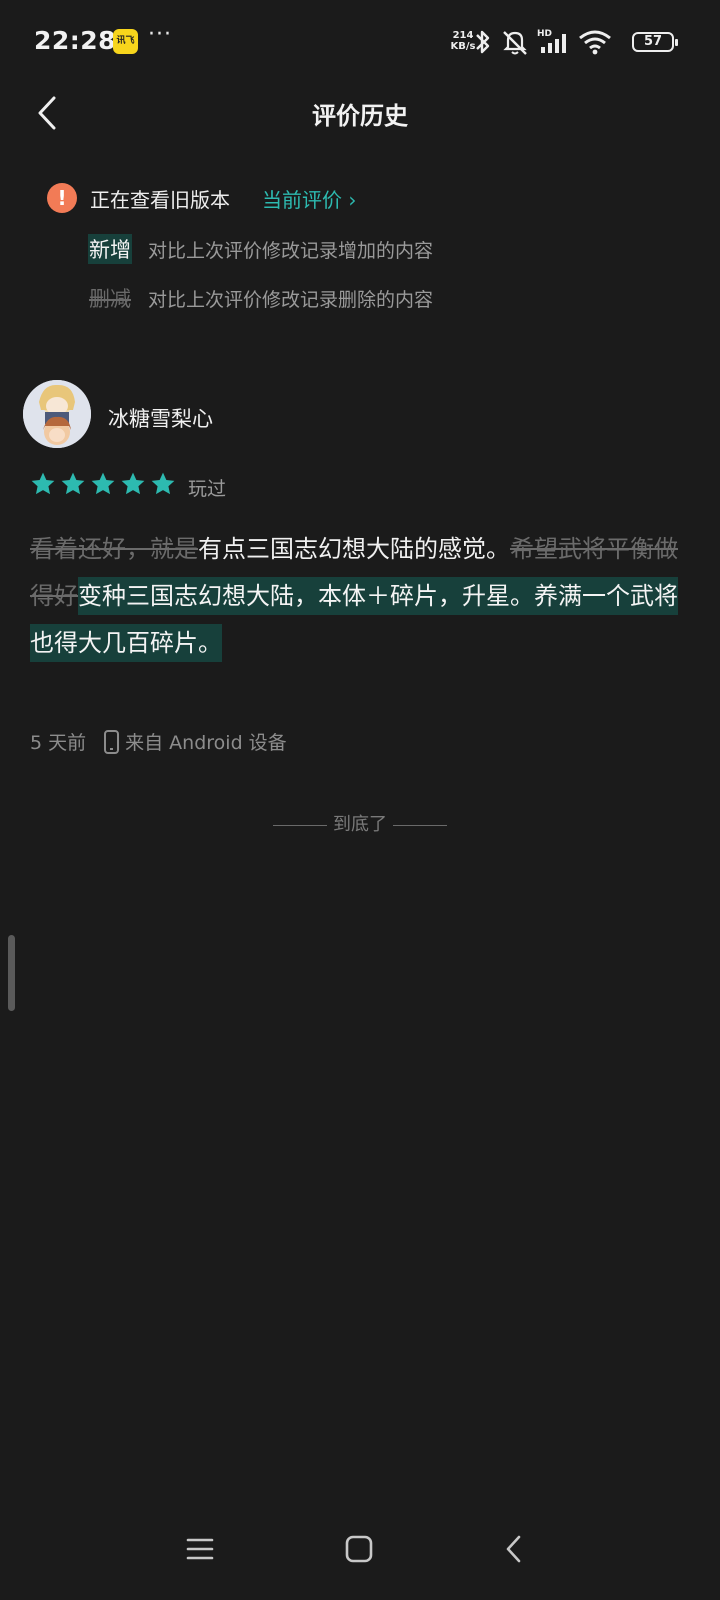 This screenshot has width=720, height=1600. What do you see at coordinates (420, 825) in the screenshot?
I see `divider-right` at bounding box center [420, 825].